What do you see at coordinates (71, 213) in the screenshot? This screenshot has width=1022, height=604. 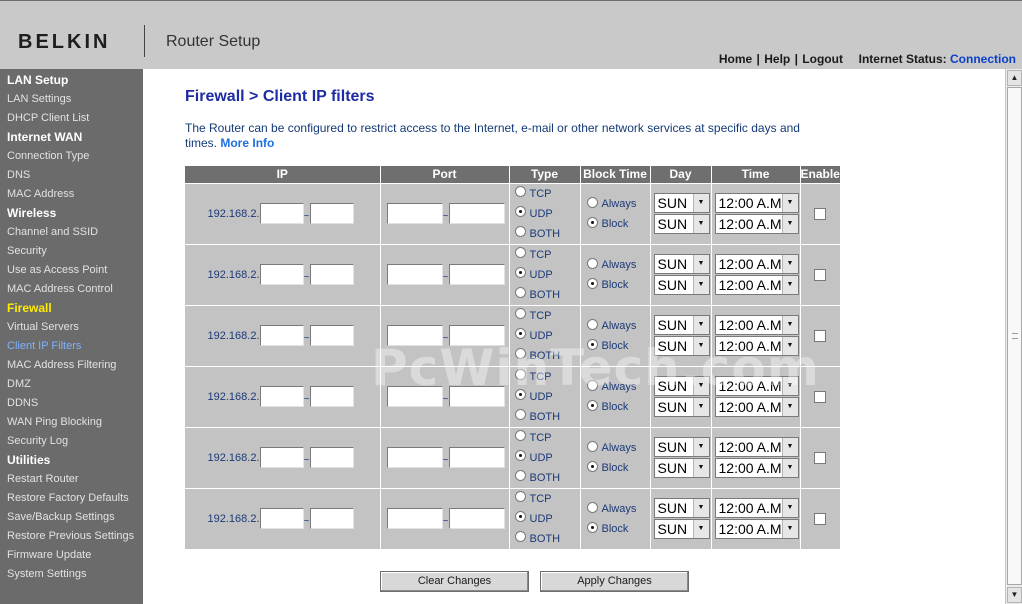 I see `sidebar-section-wireless: Wireless` at bounding box center [71, 213].